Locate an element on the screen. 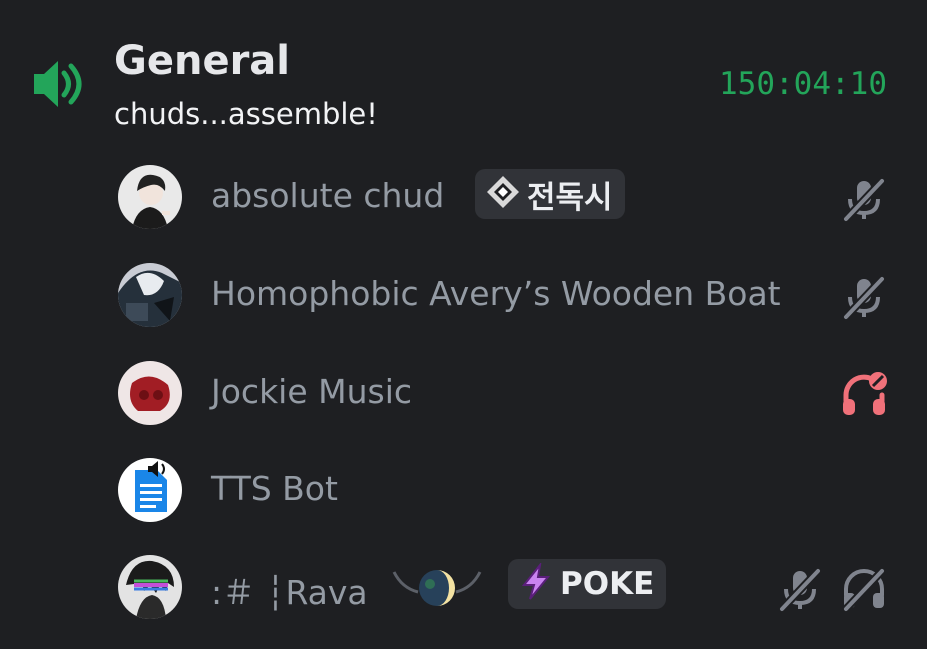  server-tag: 전독시 is located at coordinates (550, 194).